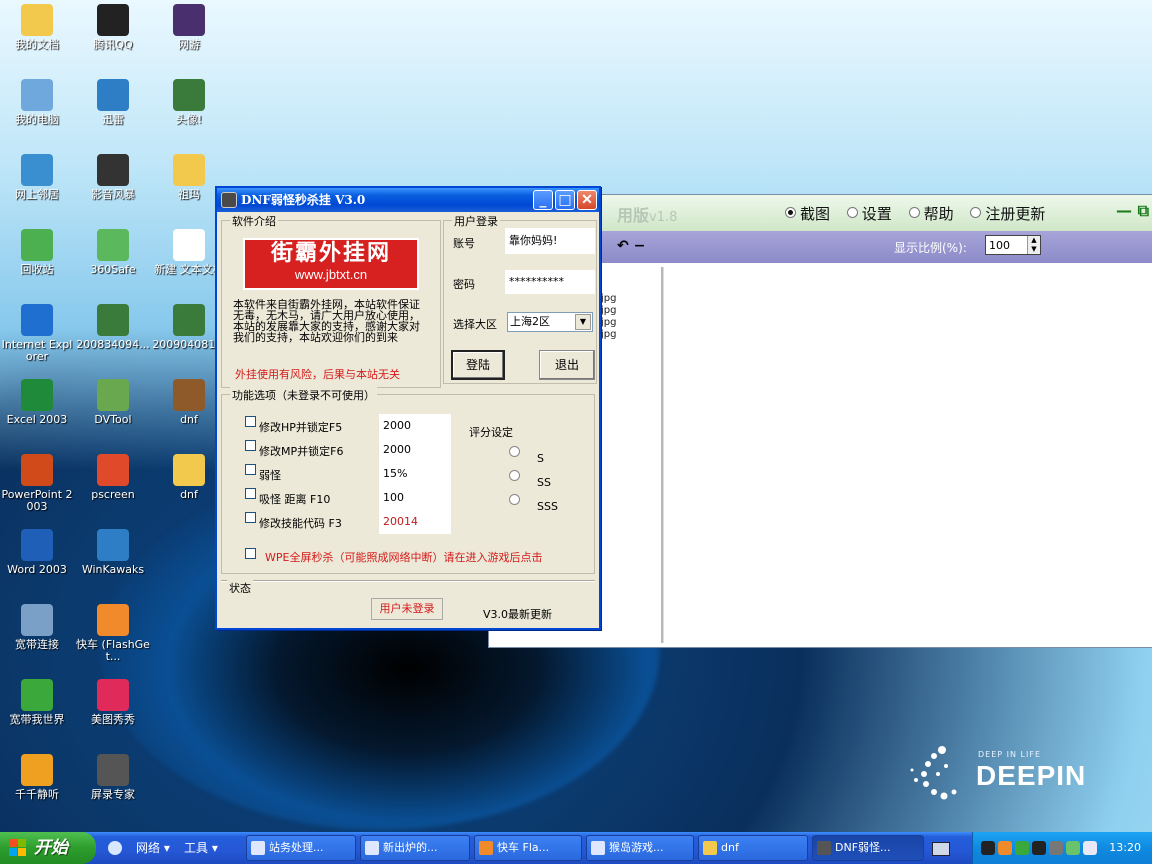 Image resolution: width=1152 pixels, height=864 pixels. Describe the element at coordinates (113, 102) in the screenshot. I see `desktop-icon: 迅雷` at that location.